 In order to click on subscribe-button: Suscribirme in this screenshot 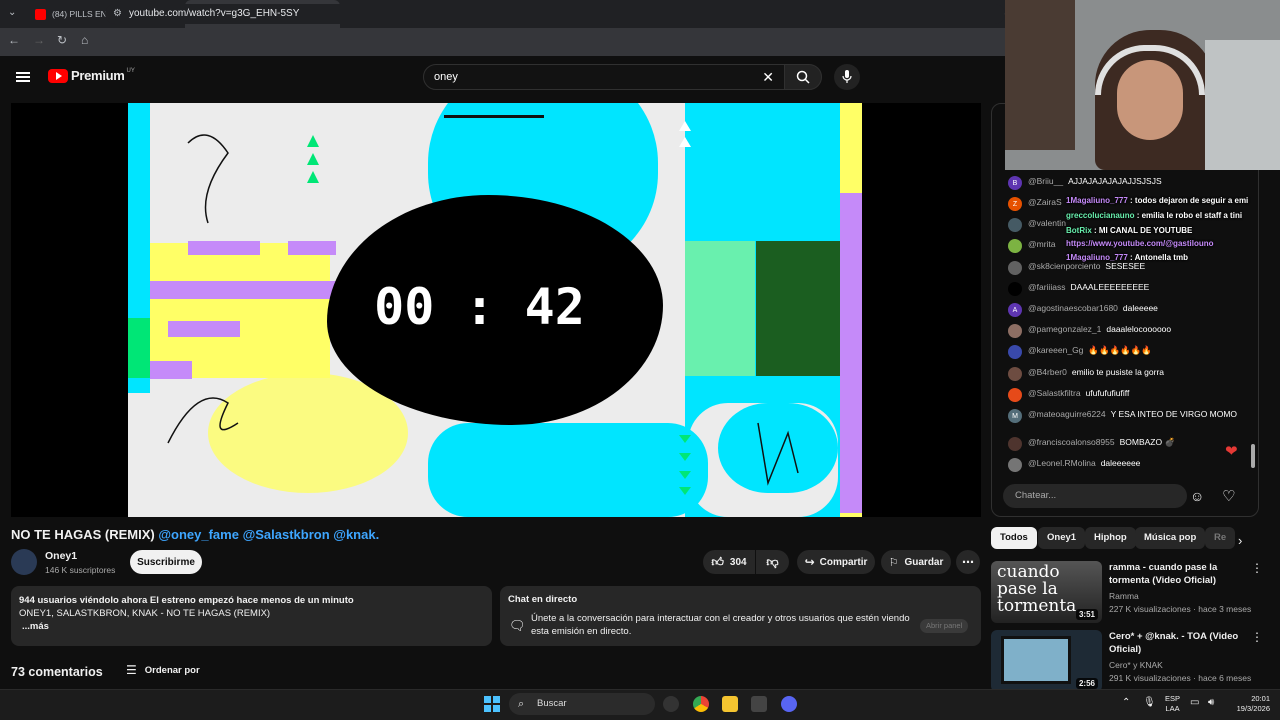, I will do `click(166, 562)`.